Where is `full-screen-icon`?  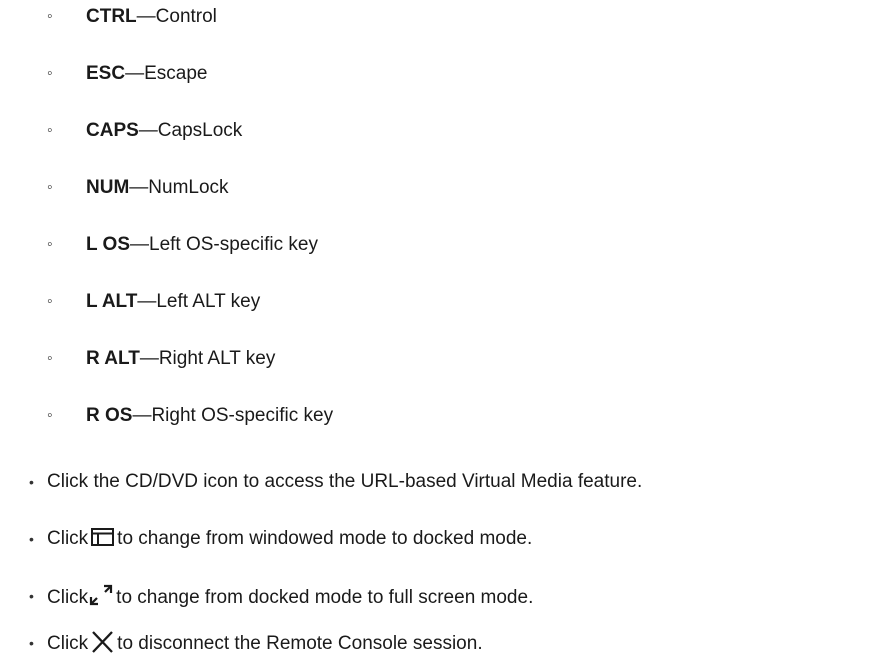 full-screen-icon is located at coordinates (101, 595).